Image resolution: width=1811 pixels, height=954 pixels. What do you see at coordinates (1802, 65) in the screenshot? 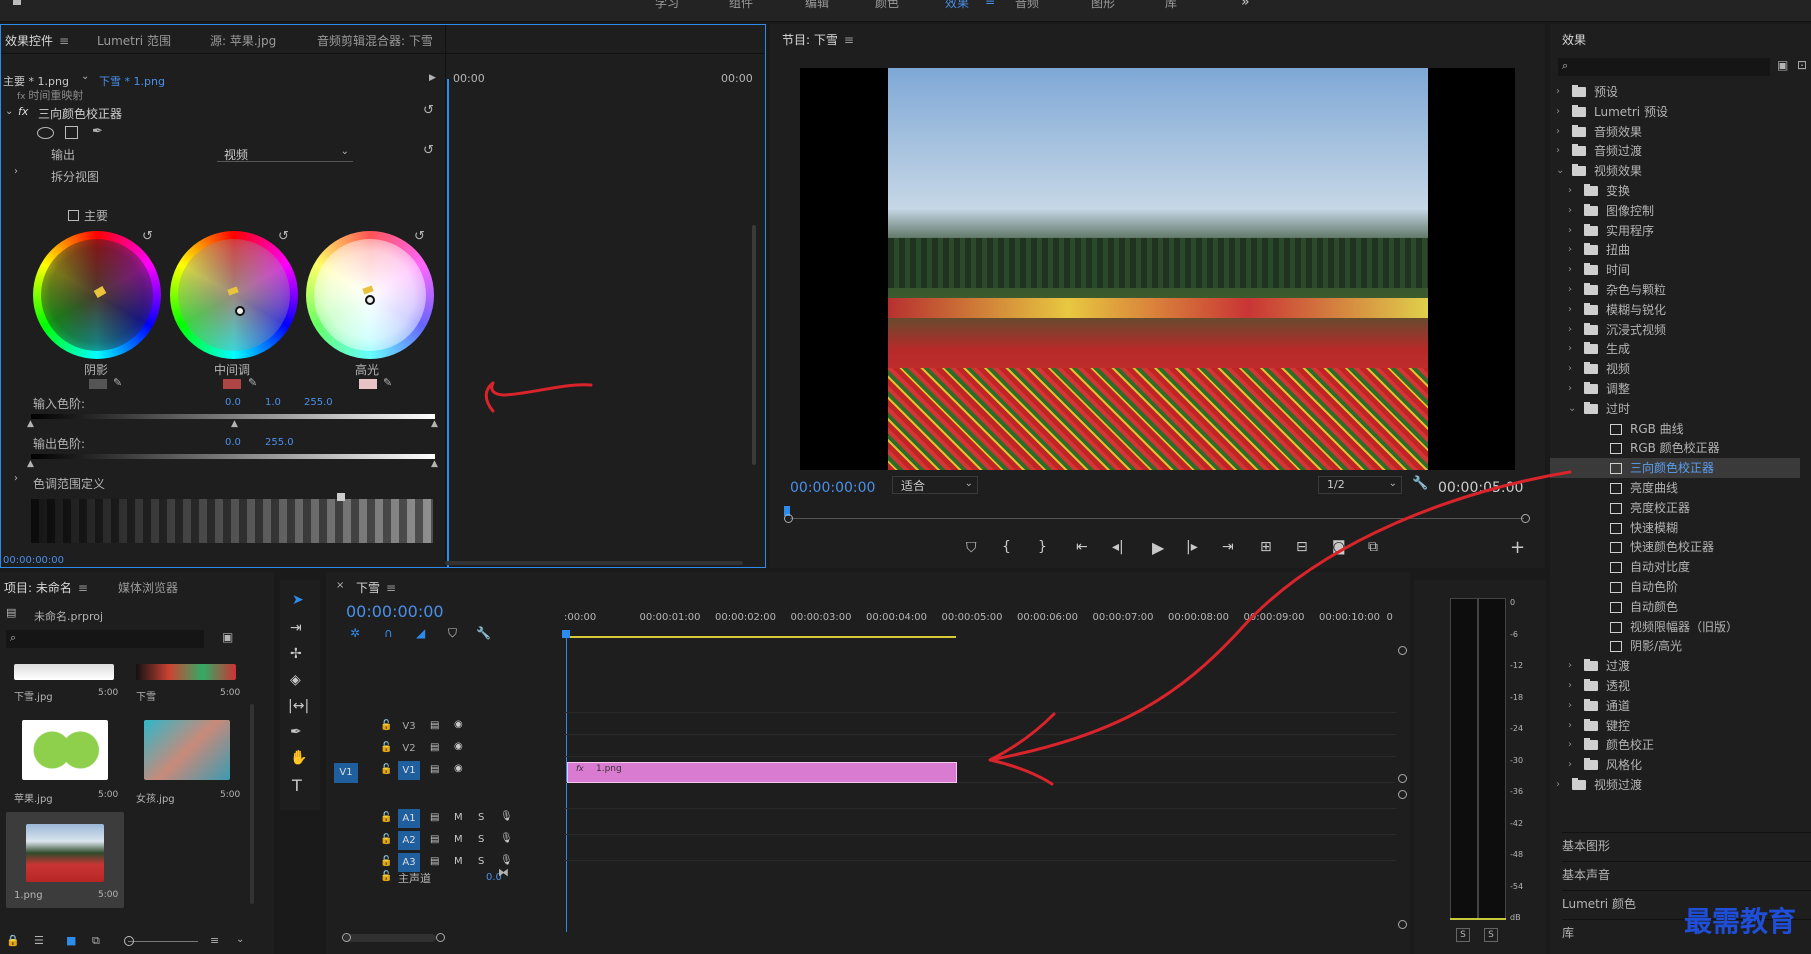
I see `delete-icon: ⊡` at bounding box center [1802, 65].